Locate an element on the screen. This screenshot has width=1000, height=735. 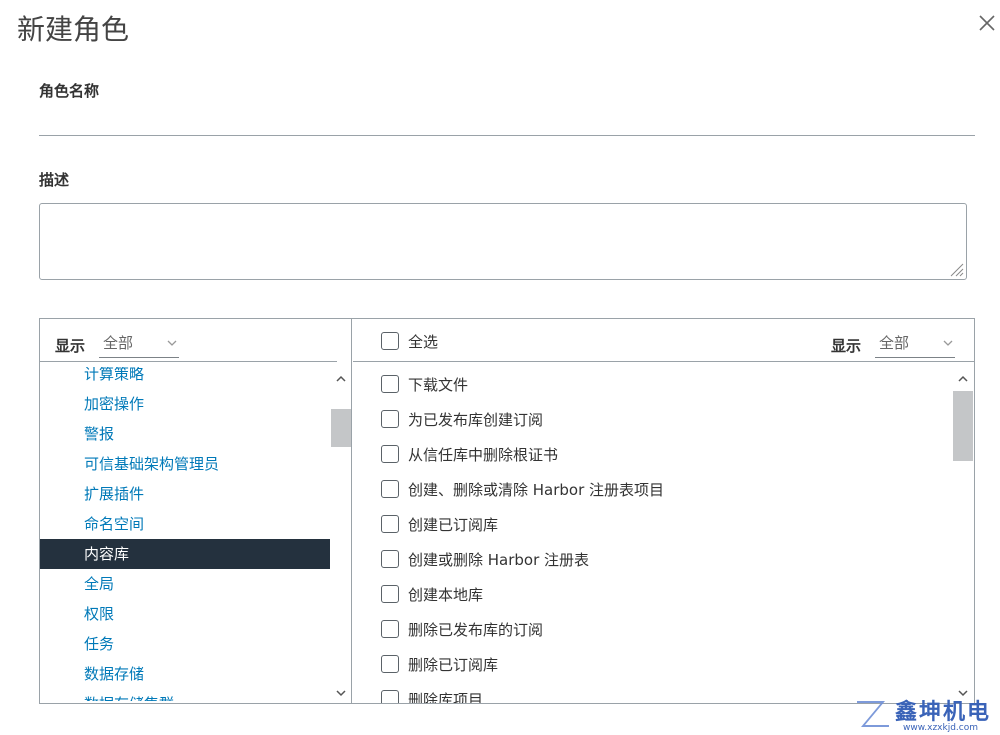
watermark-brand: 鑫坤机电 is located at coordinates (943, 712).